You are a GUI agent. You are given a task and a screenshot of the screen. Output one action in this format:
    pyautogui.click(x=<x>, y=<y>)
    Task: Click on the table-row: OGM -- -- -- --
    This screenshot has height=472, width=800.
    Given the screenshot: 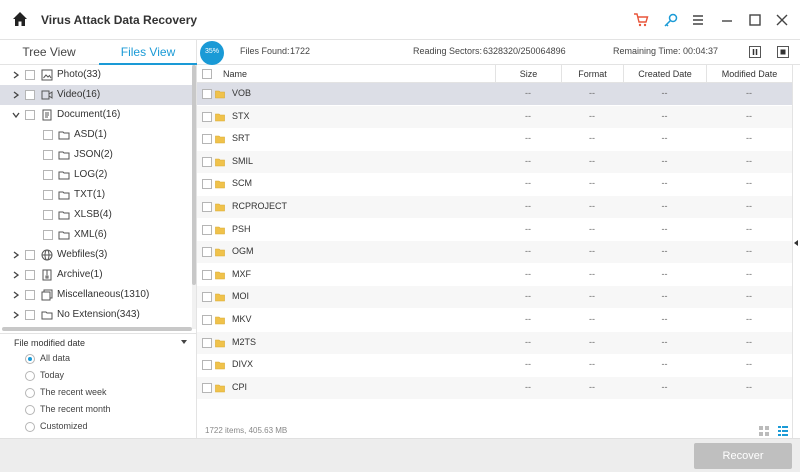 What is the action you would take?
    pyautogui.click(x=494, y=252)
    